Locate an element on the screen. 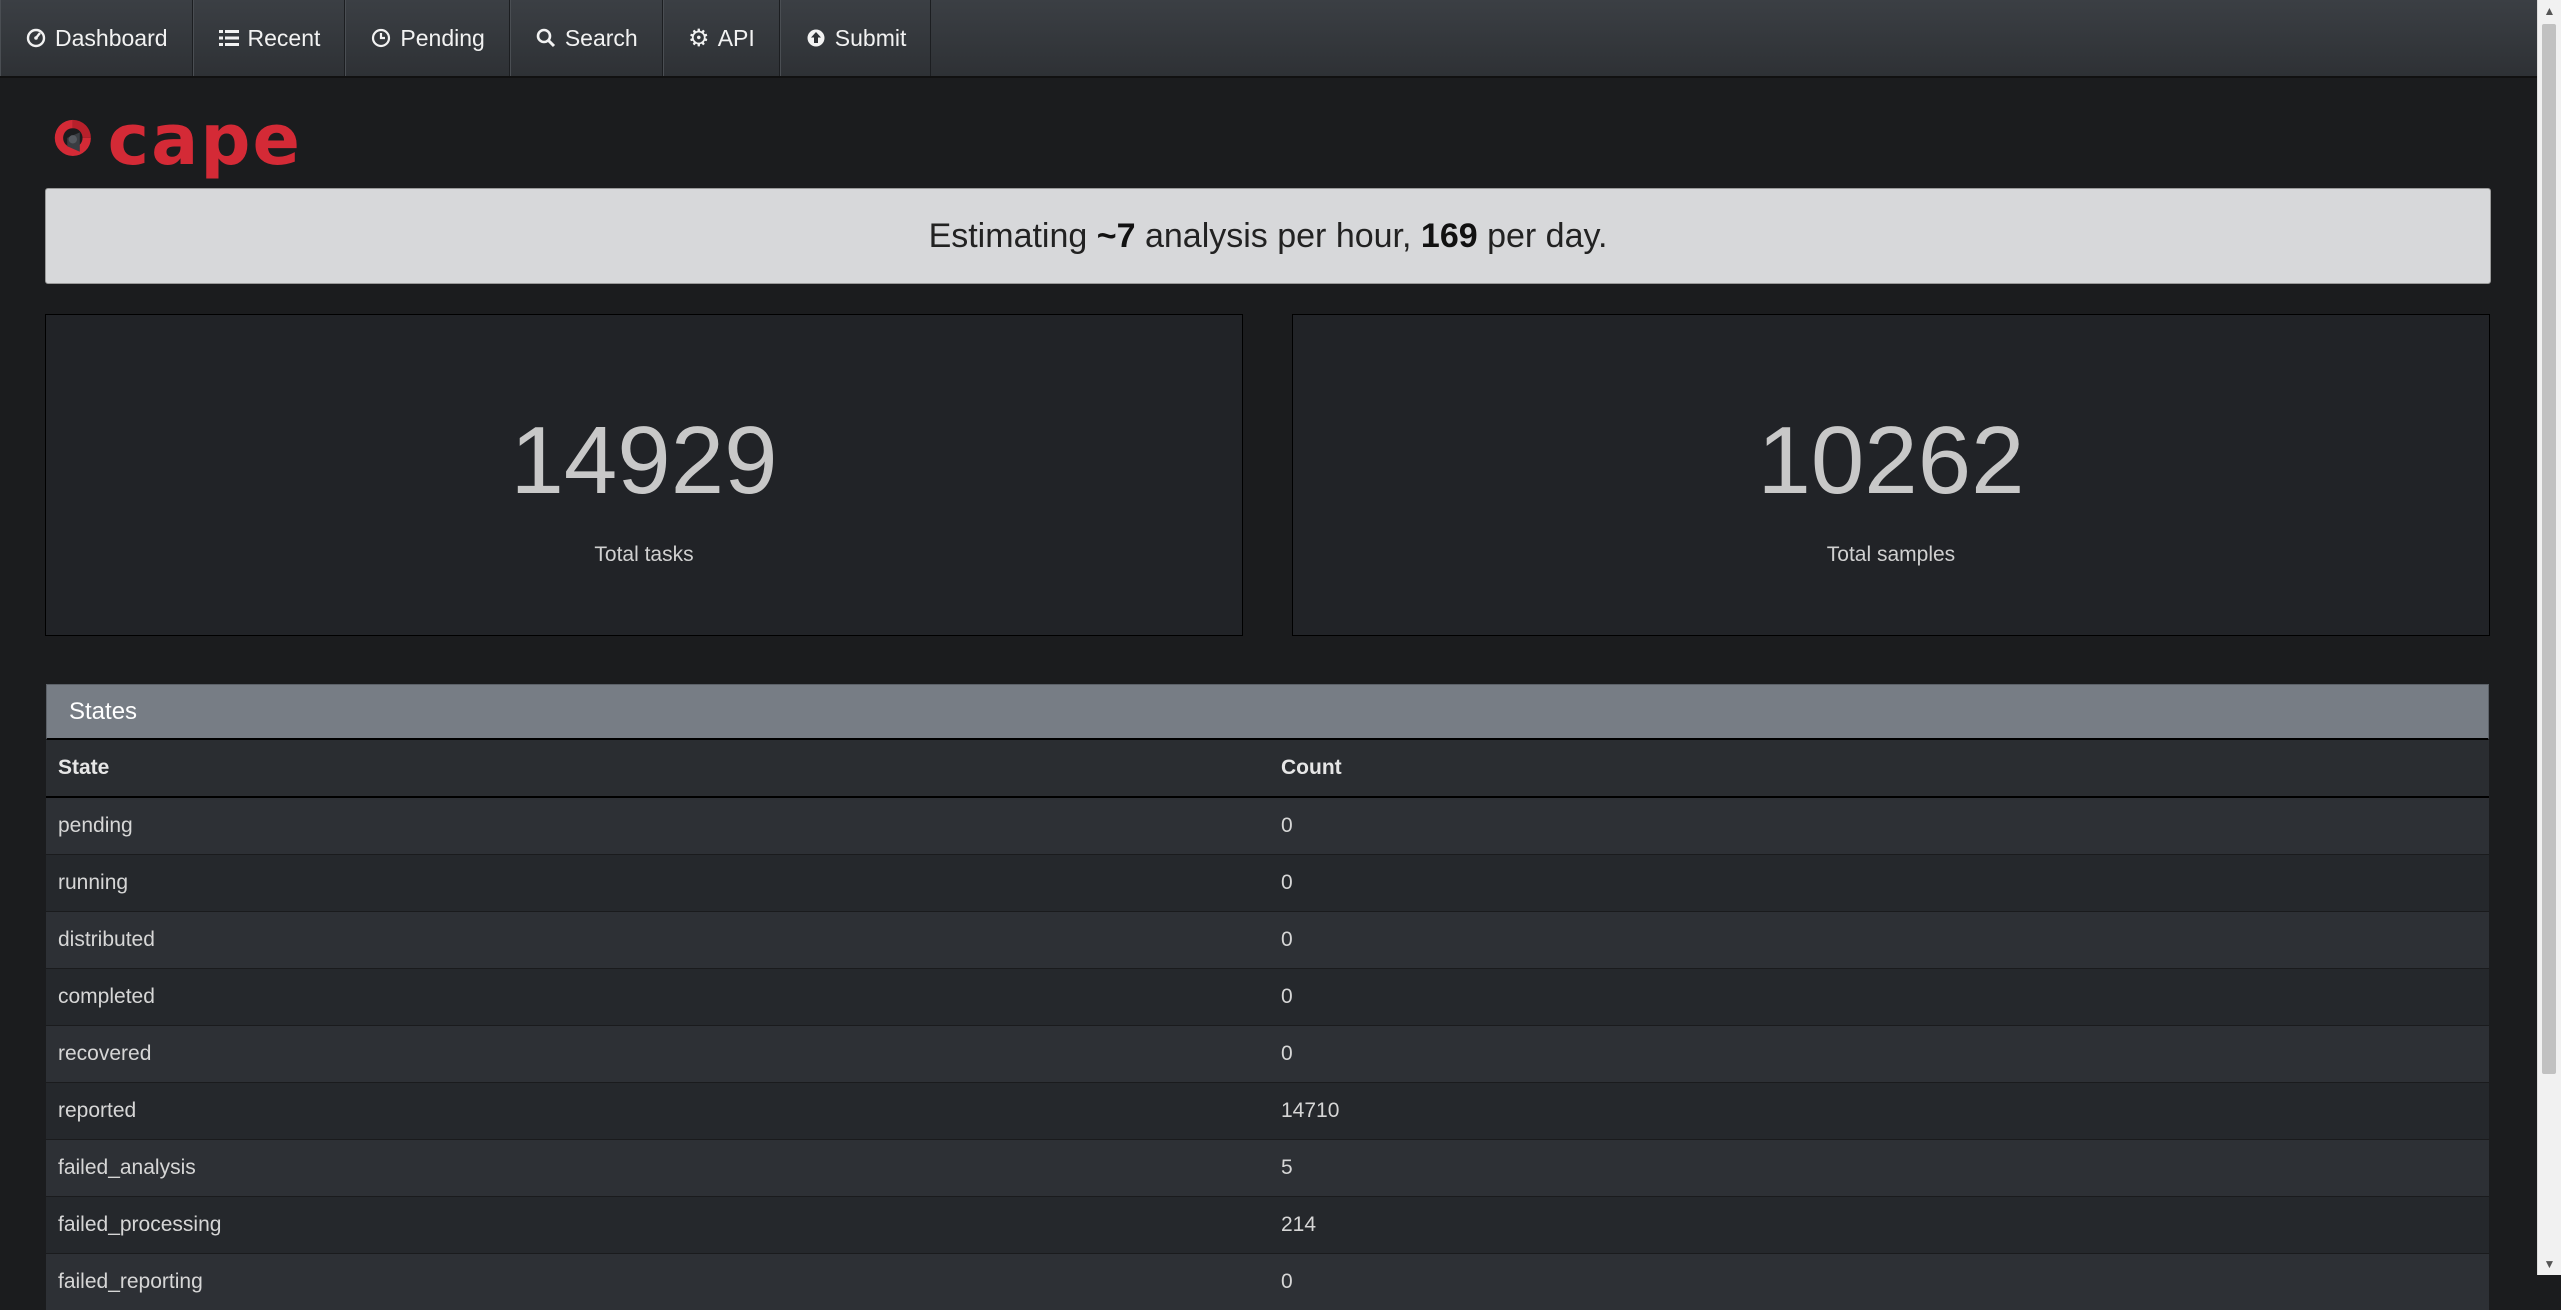 The height and width of the screenshot is (1310, 2561). header-state: State is located at coordinates (657, 768).